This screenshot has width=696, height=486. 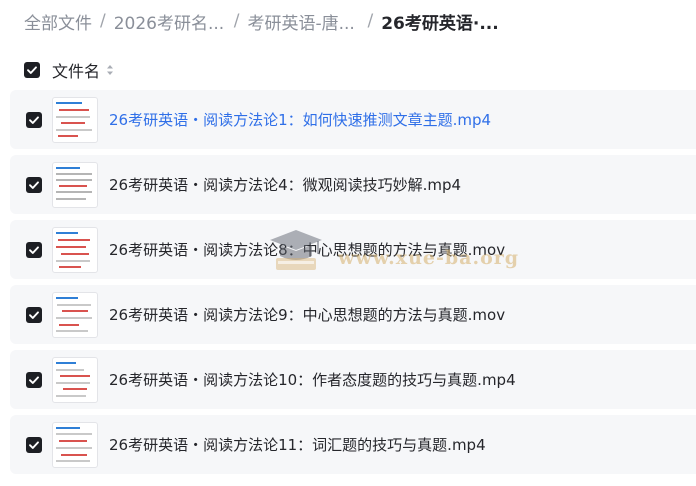 I want to click on breadcrumb-all-files: 全部文件, so click(x=58, y=21).